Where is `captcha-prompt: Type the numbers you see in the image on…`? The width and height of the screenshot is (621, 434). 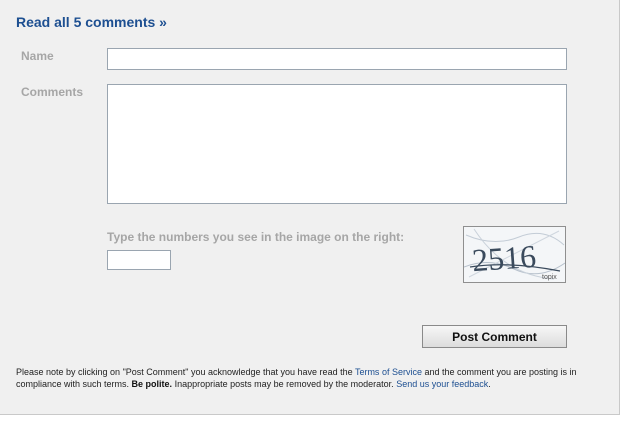
captcha-prompt: Type the numbers you see in the image on… is located at coordinates (256, 237).